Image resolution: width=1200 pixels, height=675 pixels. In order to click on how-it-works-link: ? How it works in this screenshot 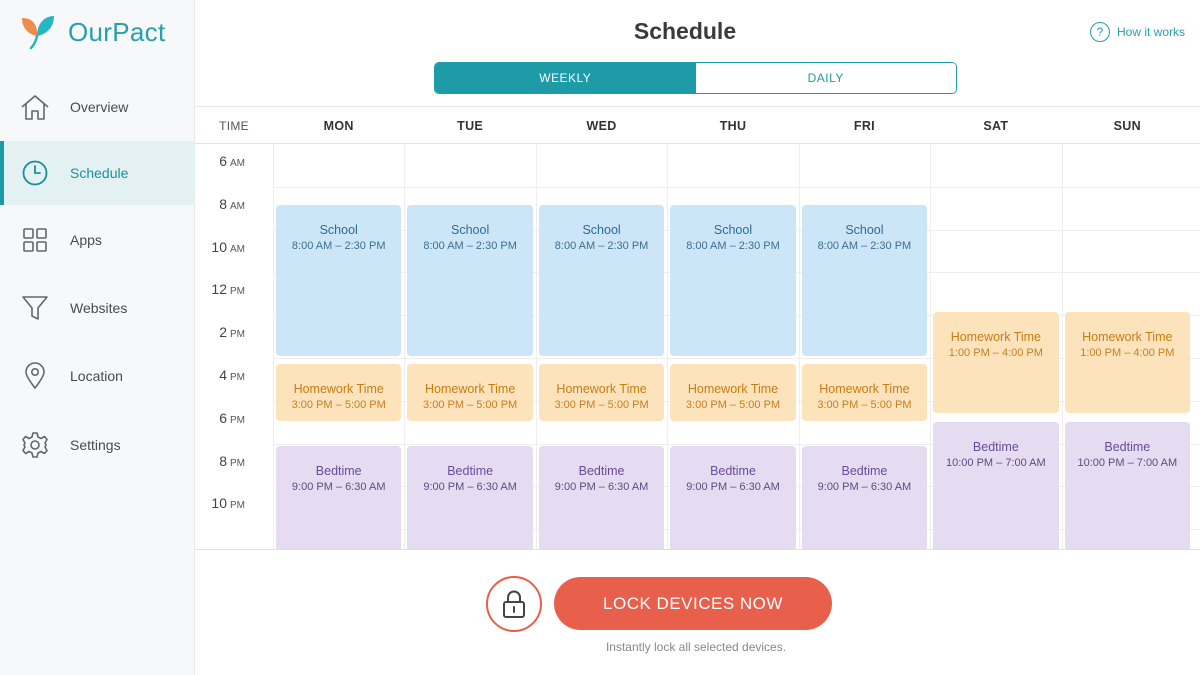, I will do `click(1137, 32)`.